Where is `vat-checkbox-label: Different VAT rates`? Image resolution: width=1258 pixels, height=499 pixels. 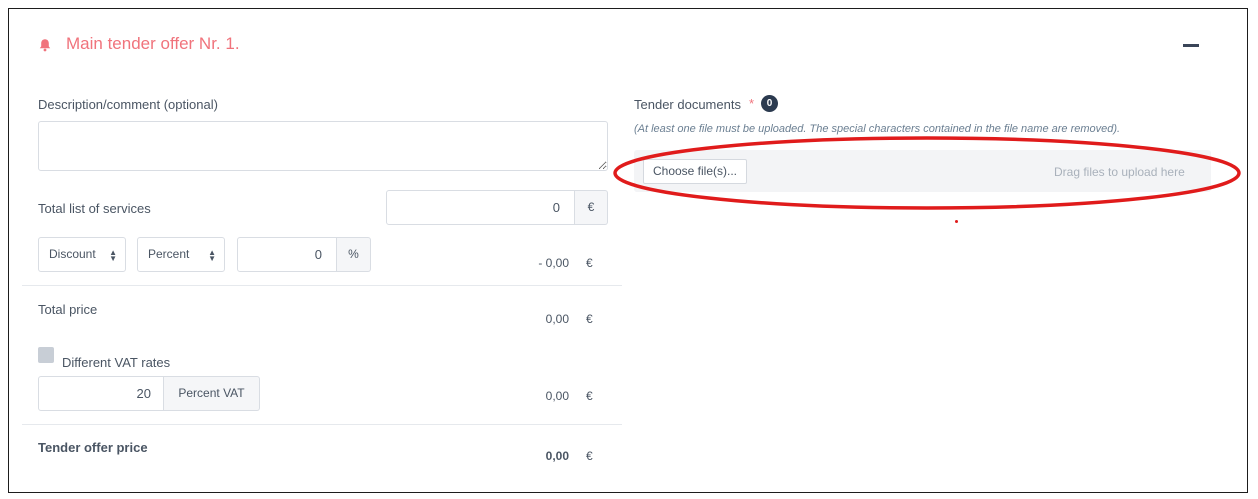 vat-checkbox-label: Different VAT rates is located at coordinates (116, 362).